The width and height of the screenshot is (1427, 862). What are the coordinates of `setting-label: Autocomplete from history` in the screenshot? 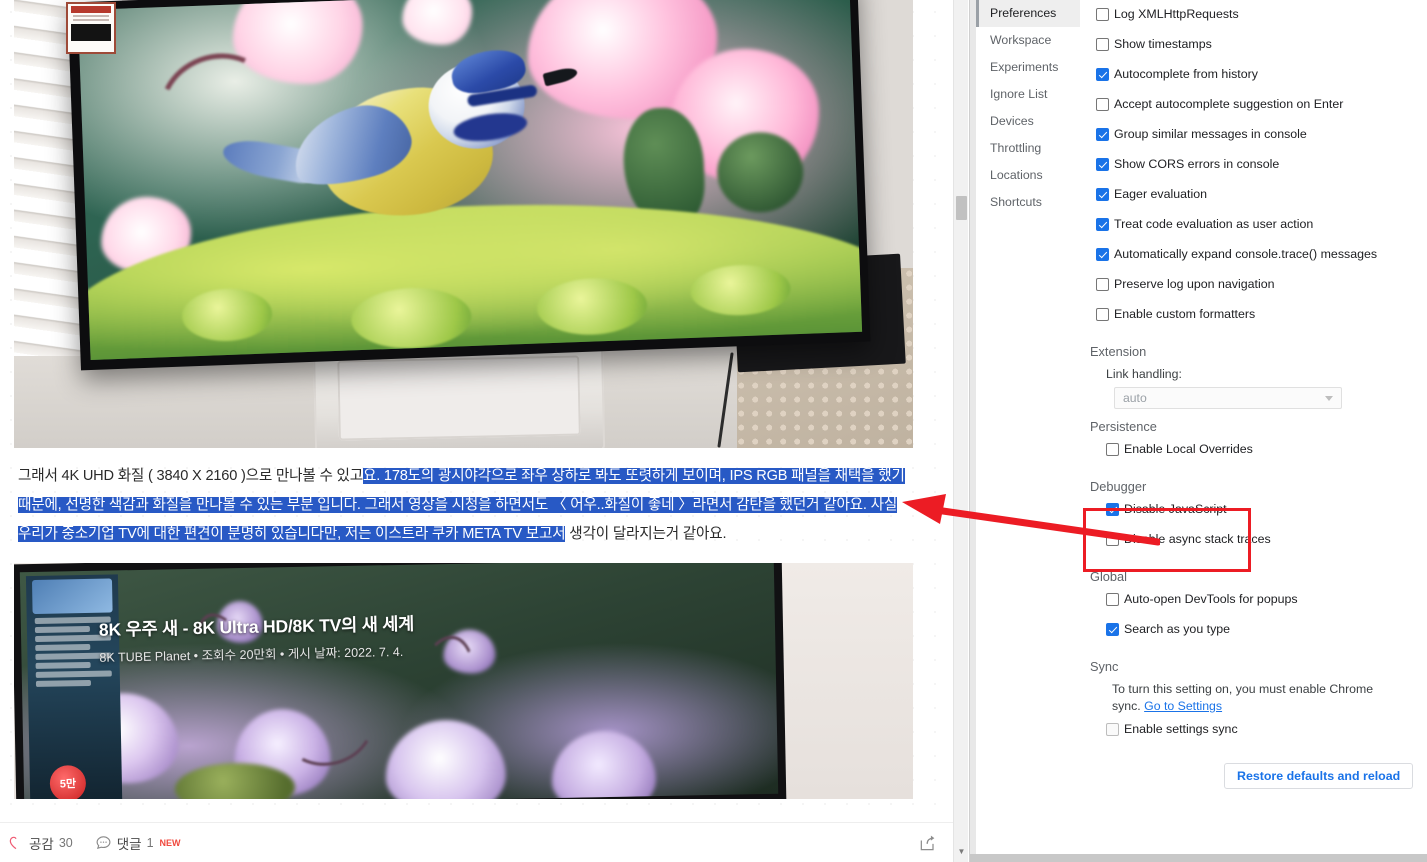 It's located at (1186, 74).